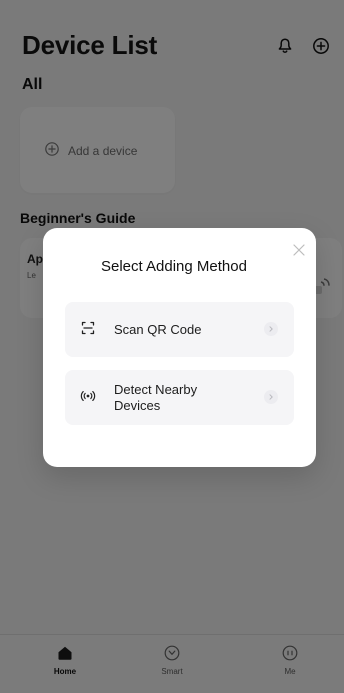 The height and width of the screenshot is (693, 344). Describe the element at coordinates (88, 396) in the screenshot. I see `nearby-signal-icon` at that location.